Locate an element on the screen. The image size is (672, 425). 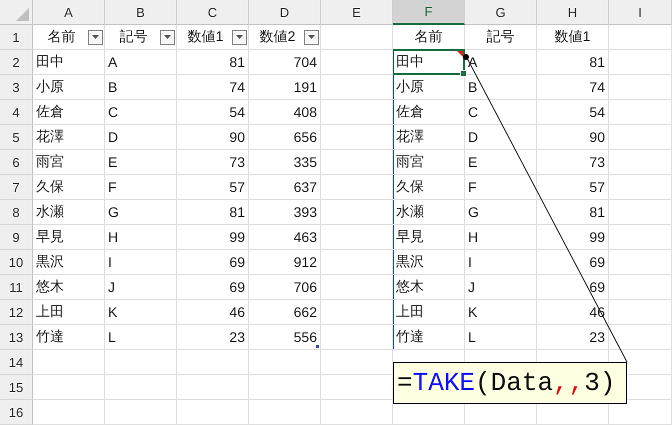
row-header: 8 is located at coordinates (16, 212).